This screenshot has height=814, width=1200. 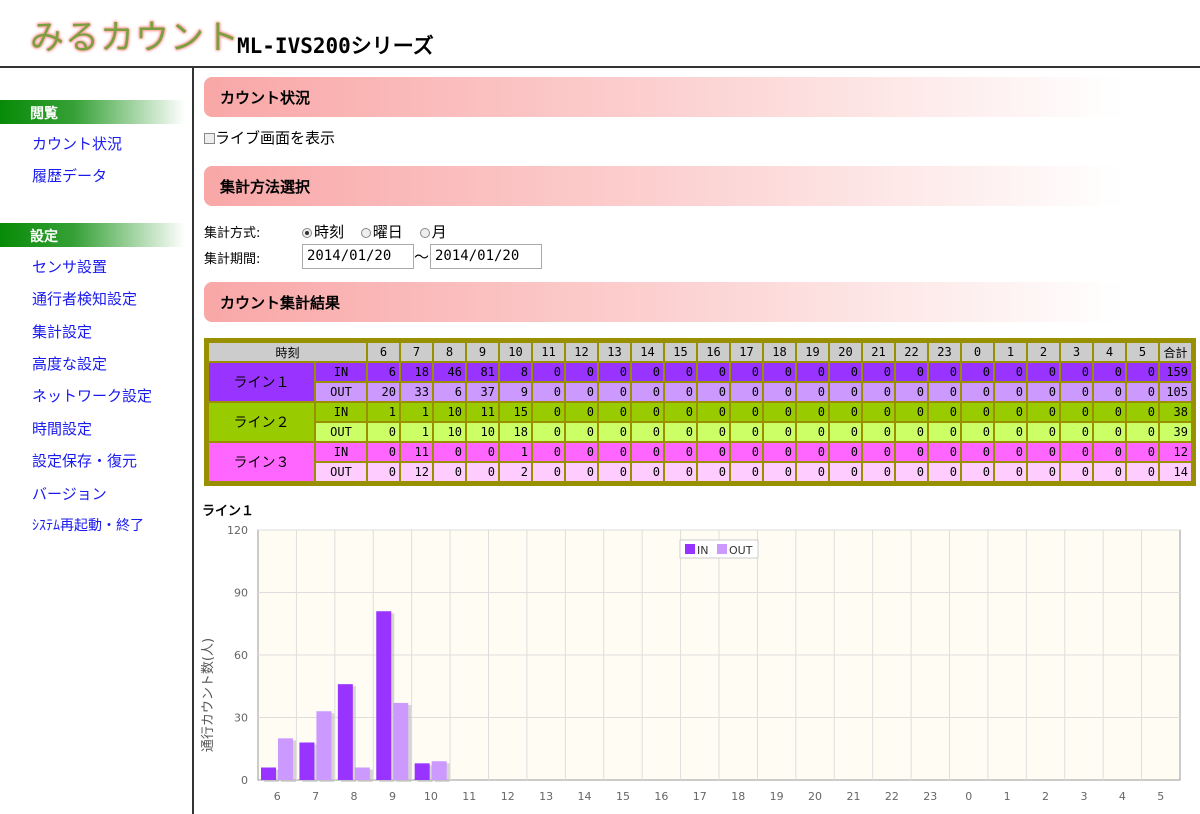 I want to click on count-cell: 12, so click(x=416, y=472).